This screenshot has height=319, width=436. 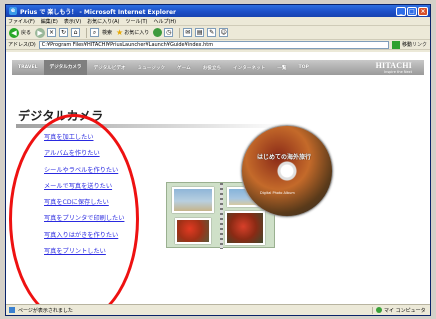 I want to click on security-zone: マイ コンピュータ, so click(x=401, y=310).